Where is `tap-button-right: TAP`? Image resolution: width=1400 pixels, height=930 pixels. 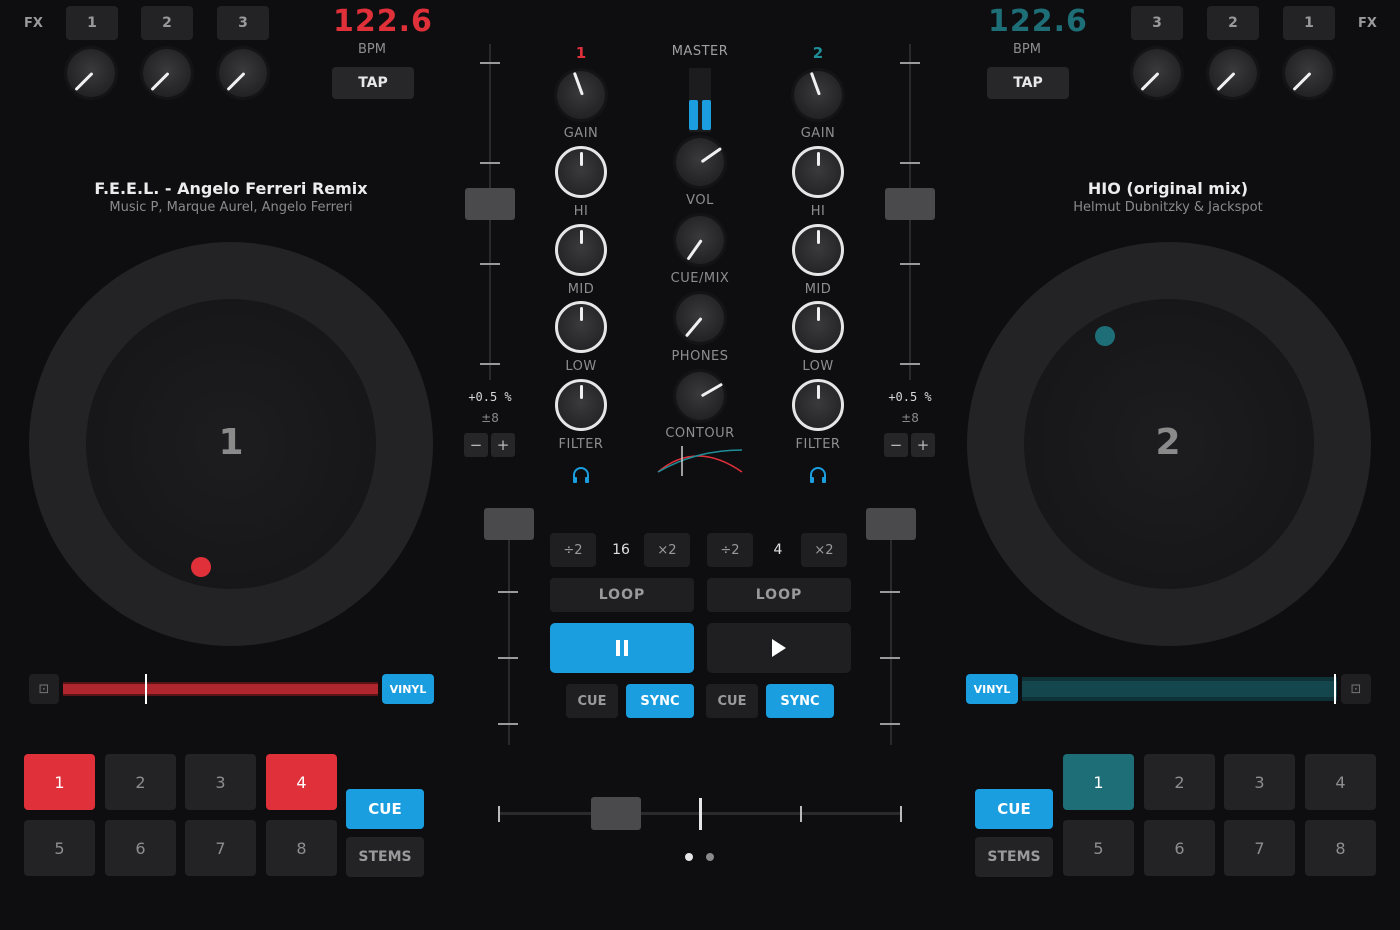 tap-button-right: TAP is located at coordinates (1028, 83).